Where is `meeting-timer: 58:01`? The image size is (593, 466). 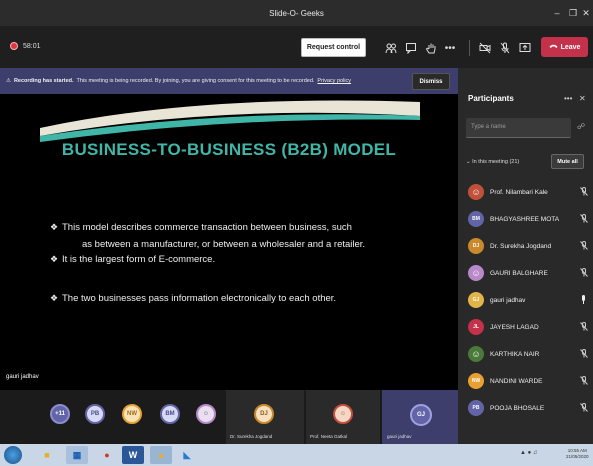 meeting-timer: 58:01 is located at coordinates (32, 46).